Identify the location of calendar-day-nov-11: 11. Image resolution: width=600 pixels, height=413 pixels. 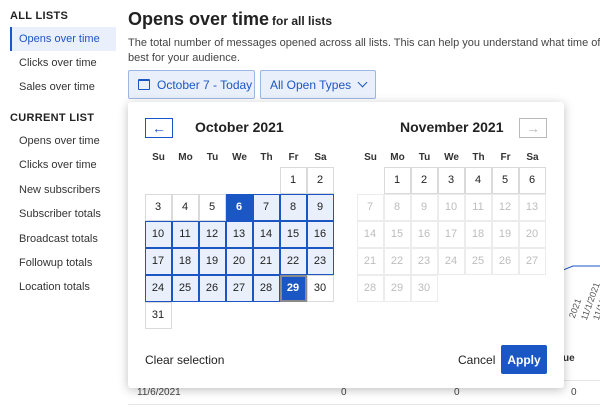
(478, 207).